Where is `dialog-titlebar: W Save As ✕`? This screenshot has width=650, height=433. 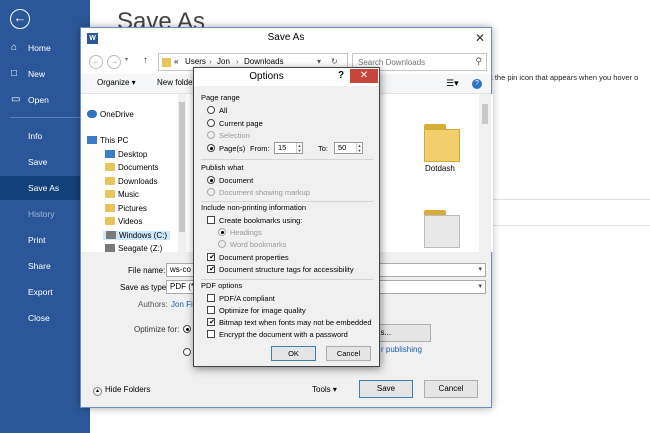 dialog-titlebar: W Save As ✕ is located at coordinates (286, 39).